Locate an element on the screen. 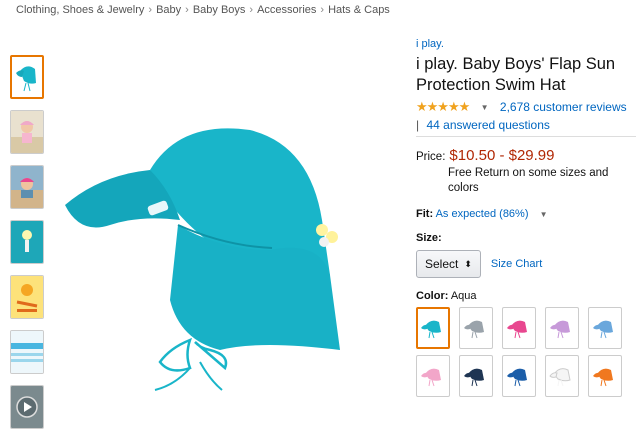 This screenshot has width=640, height=440. color-swatch-grid is located at coordinates (526, 352).